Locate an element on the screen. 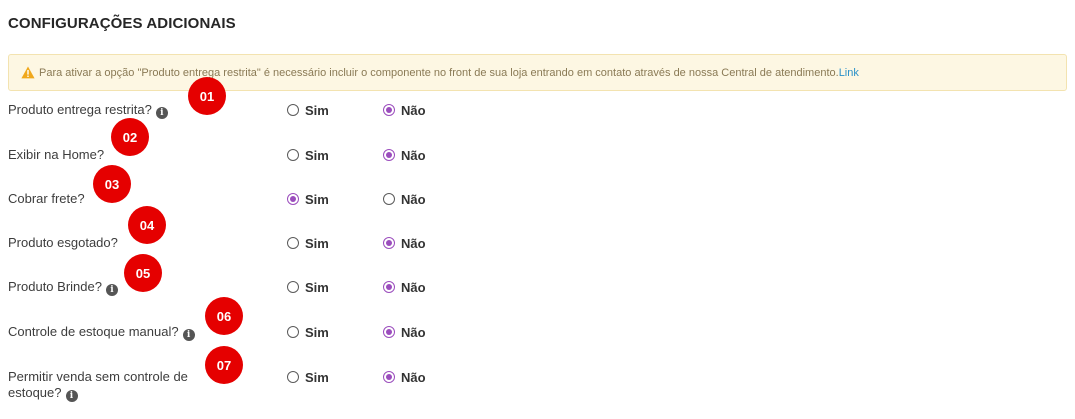 The width and height of the screenshot is (1075, 419). step-marker: 07 is located at coordinates (224, 365).